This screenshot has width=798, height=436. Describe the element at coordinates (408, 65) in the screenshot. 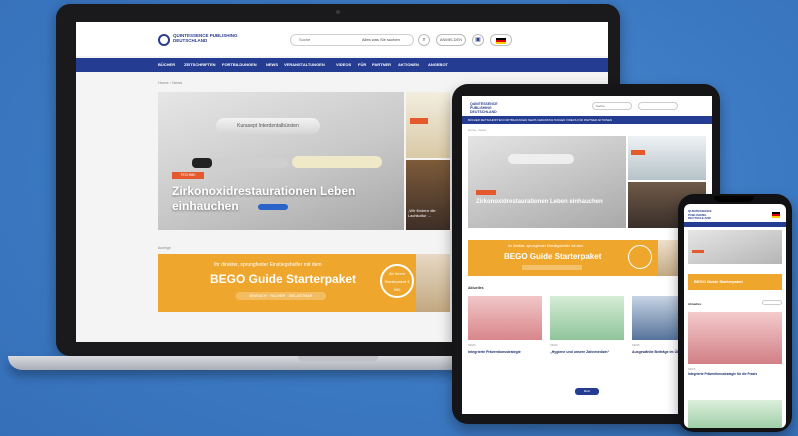

I see `nav-item: AKTIONEN` at that location.